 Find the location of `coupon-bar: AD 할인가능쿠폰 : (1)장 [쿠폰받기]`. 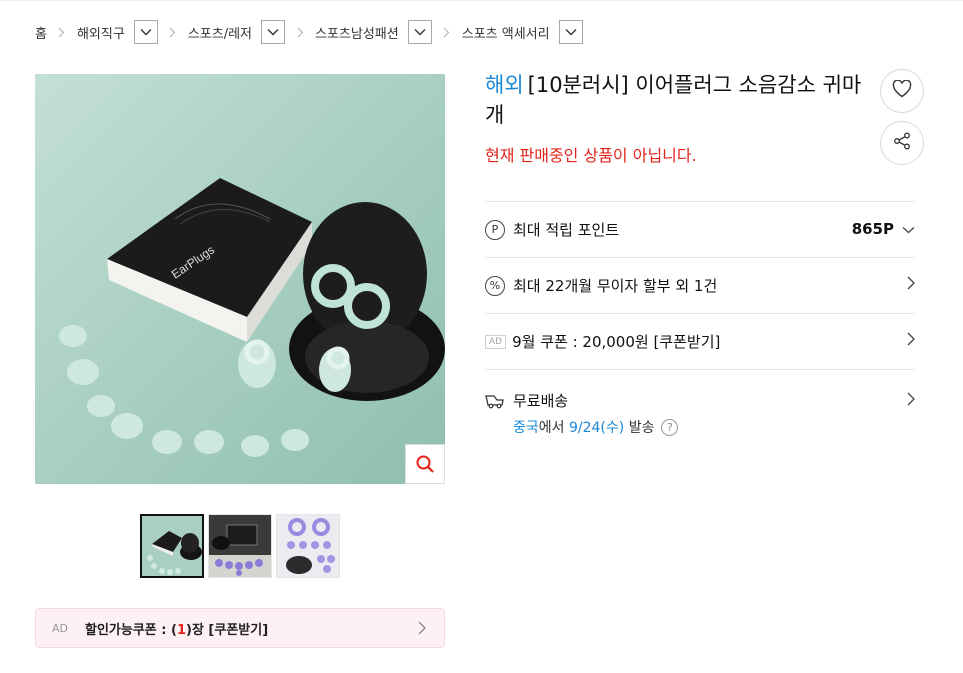

coupon-bar: AD 할인가능쿠폰 : (1)장 [쿠폰받기] is located at coordinates (240, 628).